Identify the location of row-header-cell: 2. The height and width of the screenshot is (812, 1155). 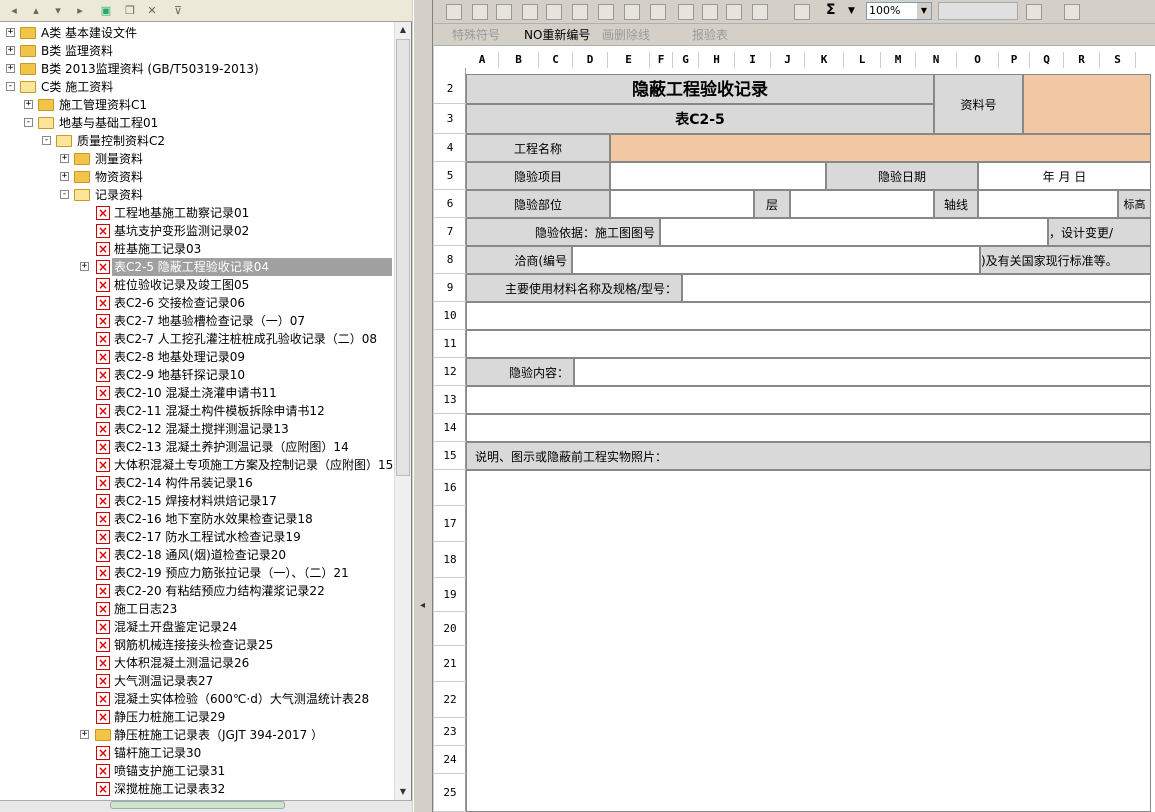
(450, 89).